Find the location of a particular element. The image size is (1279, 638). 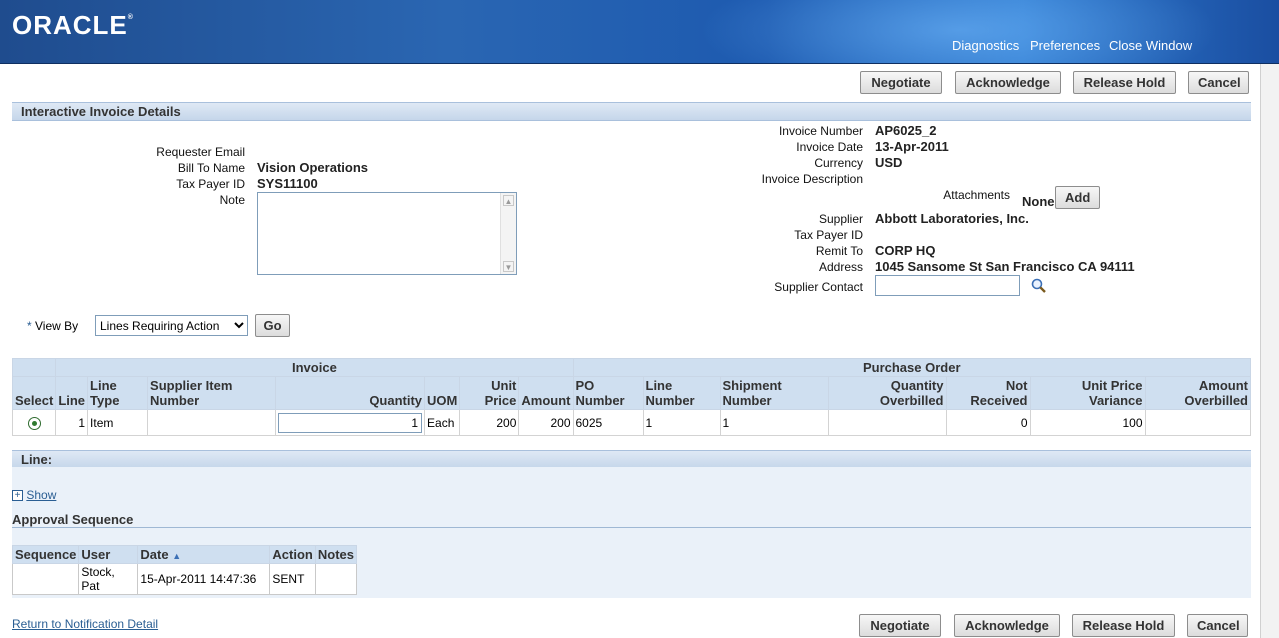

remit-to-value: CORP HQ is located at coordinates (905, 250).